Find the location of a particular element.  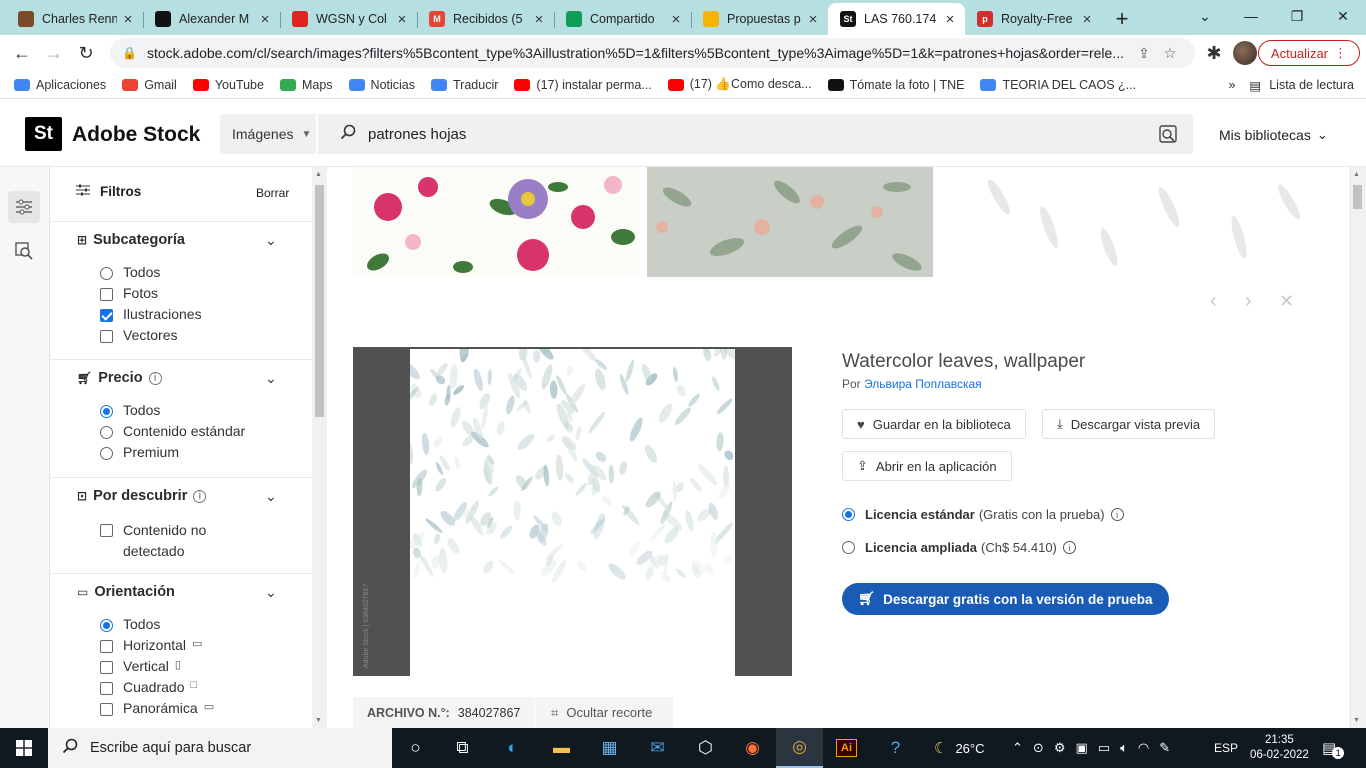

forward-button: → is located at coordinates (54, 53).